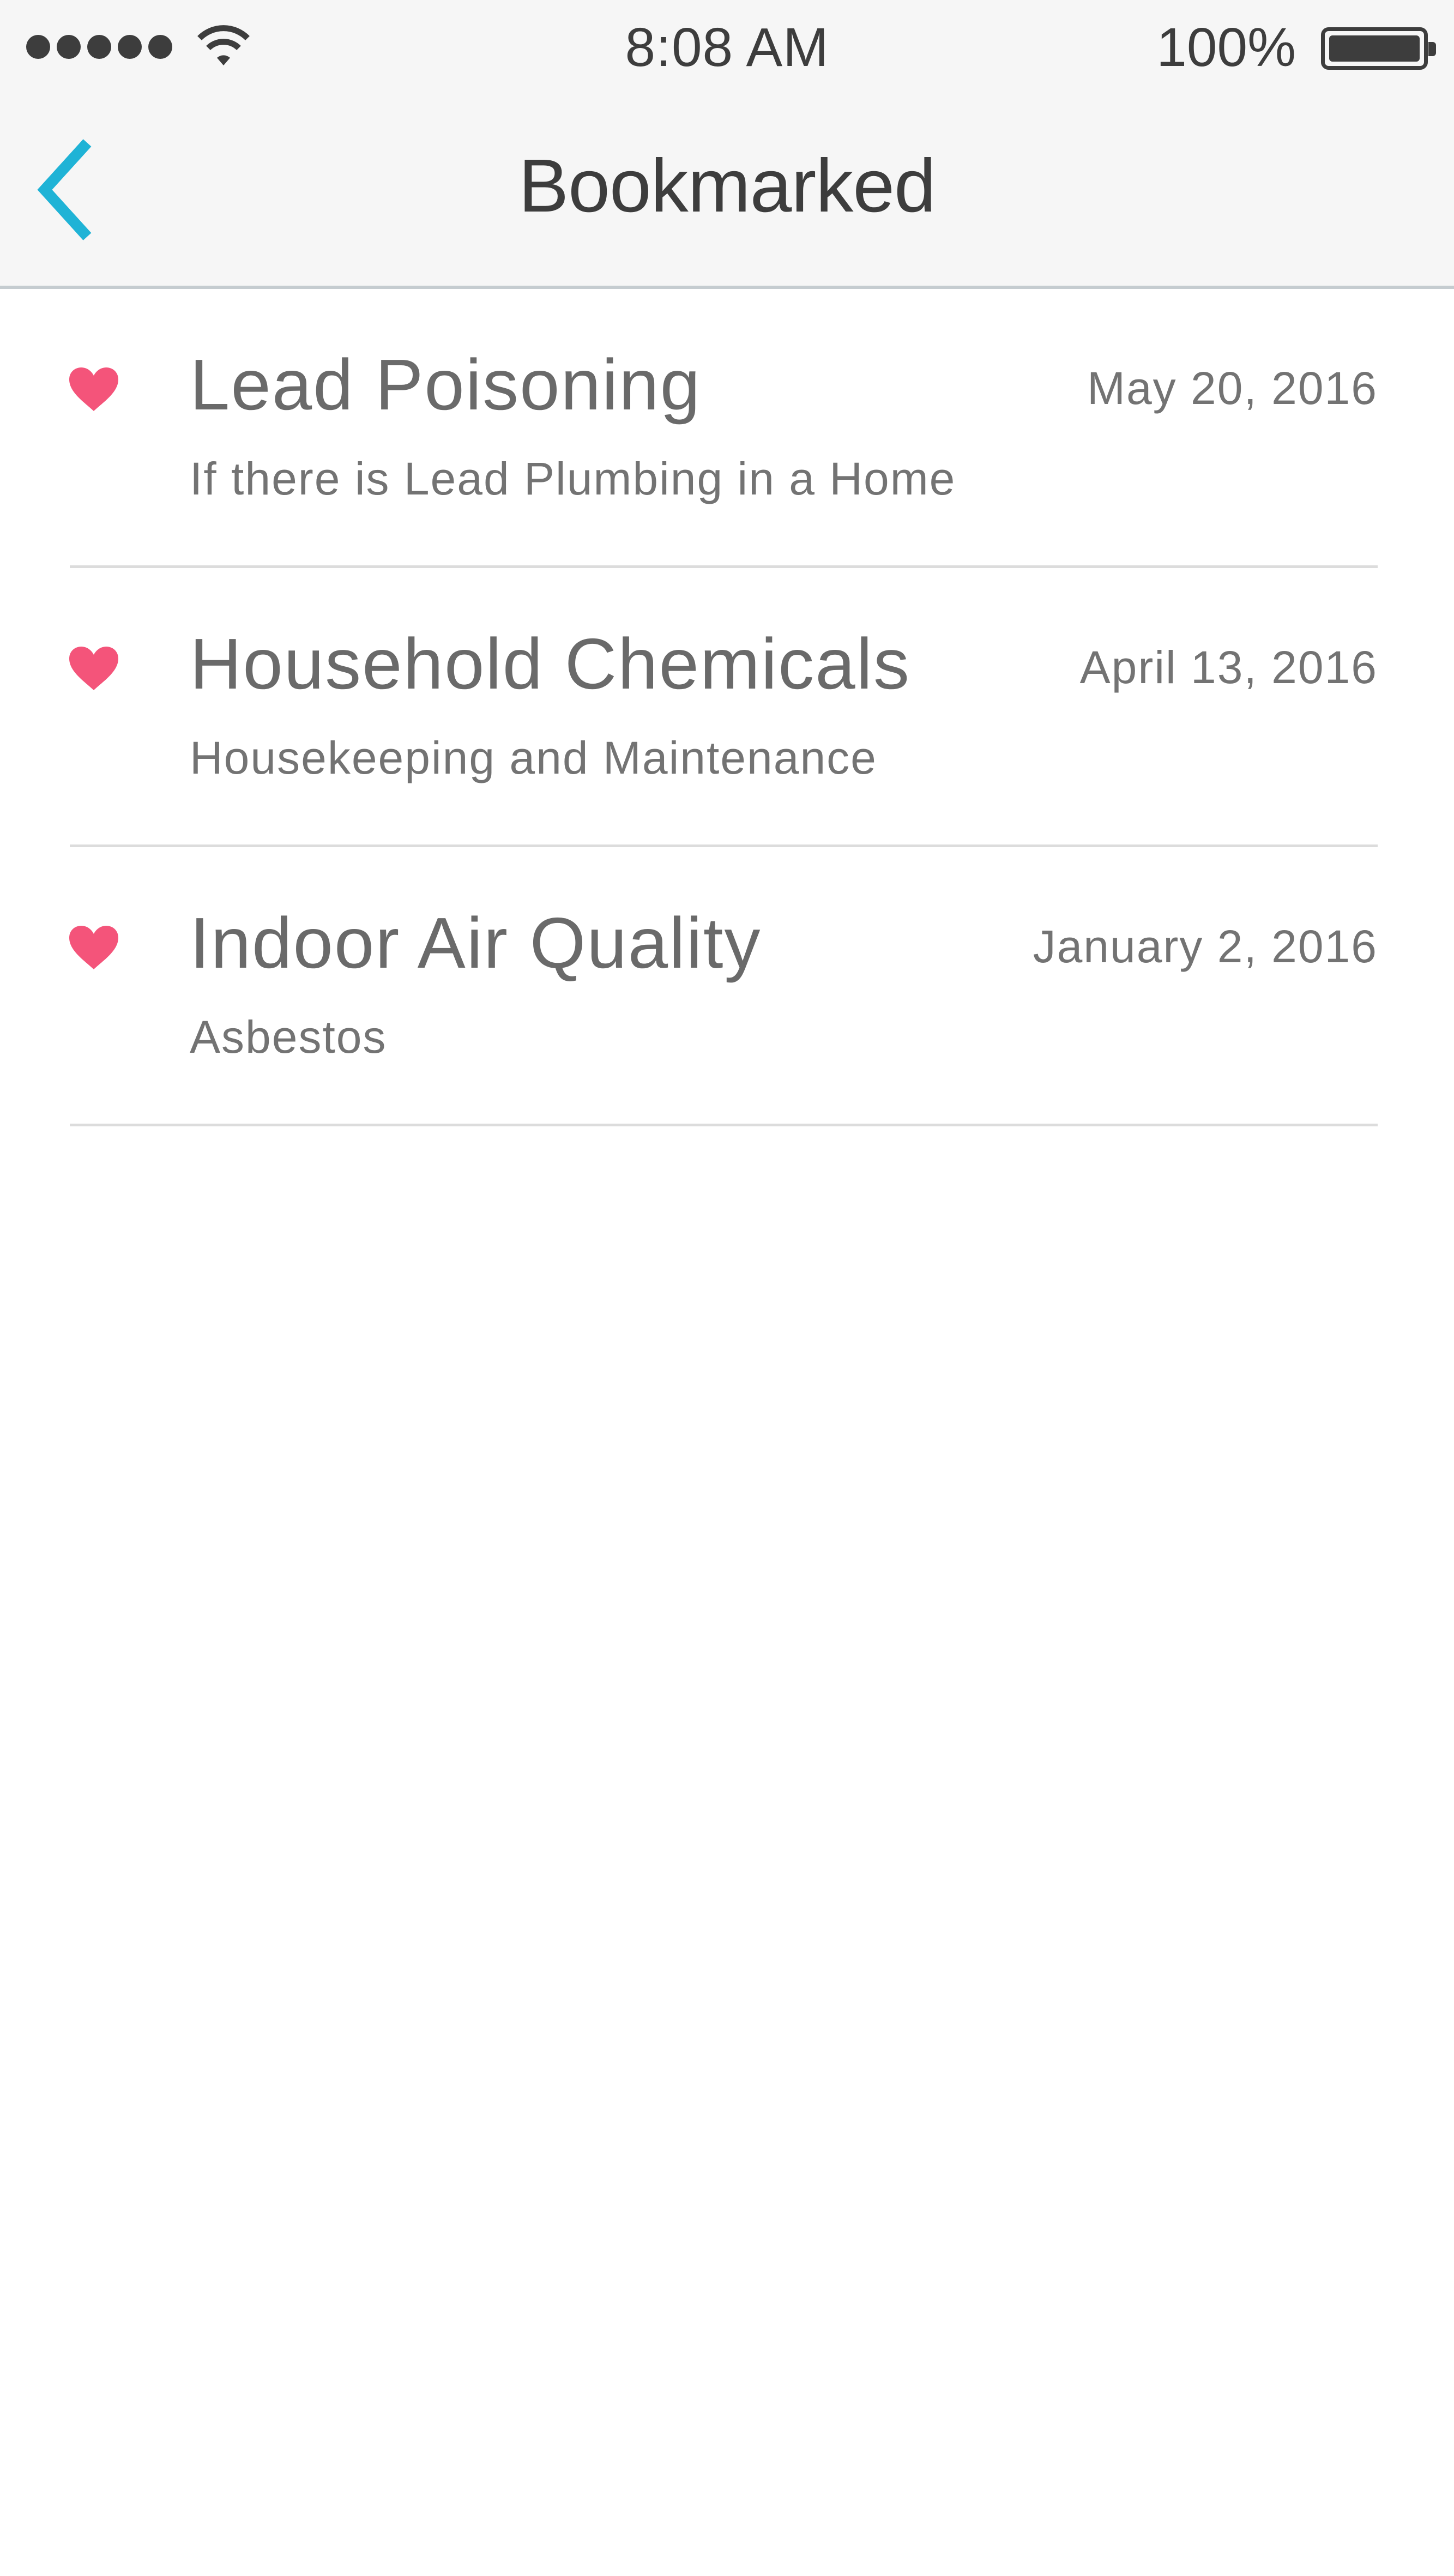 This screenshot has width=1454, height=2576. I want to click on battery-percentage: 100%, so click(1226, 47).